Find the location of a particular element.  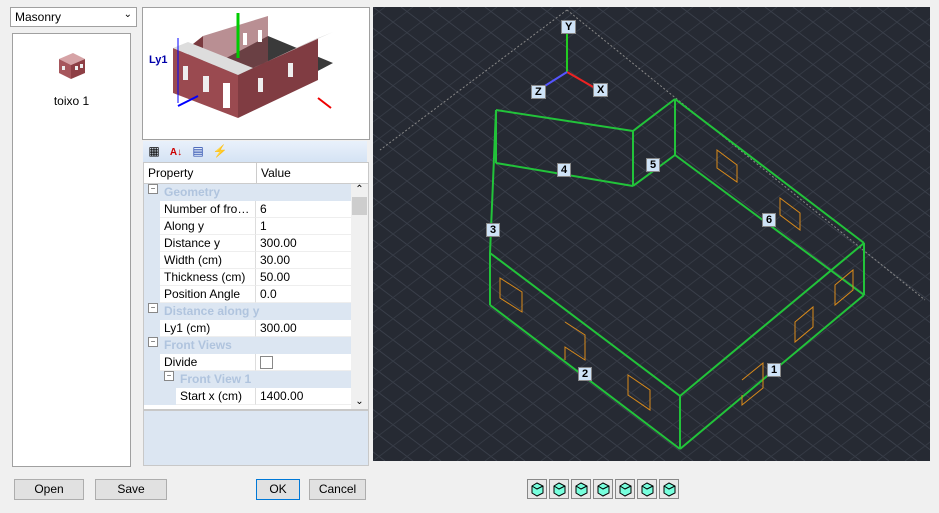

material-select: Masonry ⌄ is located at coordinates (73, 17).